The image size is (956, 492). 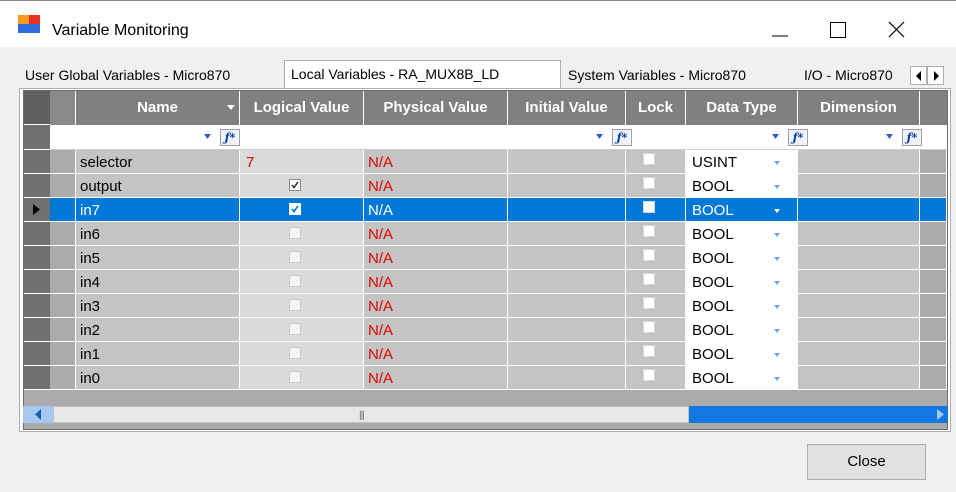 What do you see at coordinates (158, 258) in the screenshot?
I see `name-cell: in5` at bounding box center [158, 258].